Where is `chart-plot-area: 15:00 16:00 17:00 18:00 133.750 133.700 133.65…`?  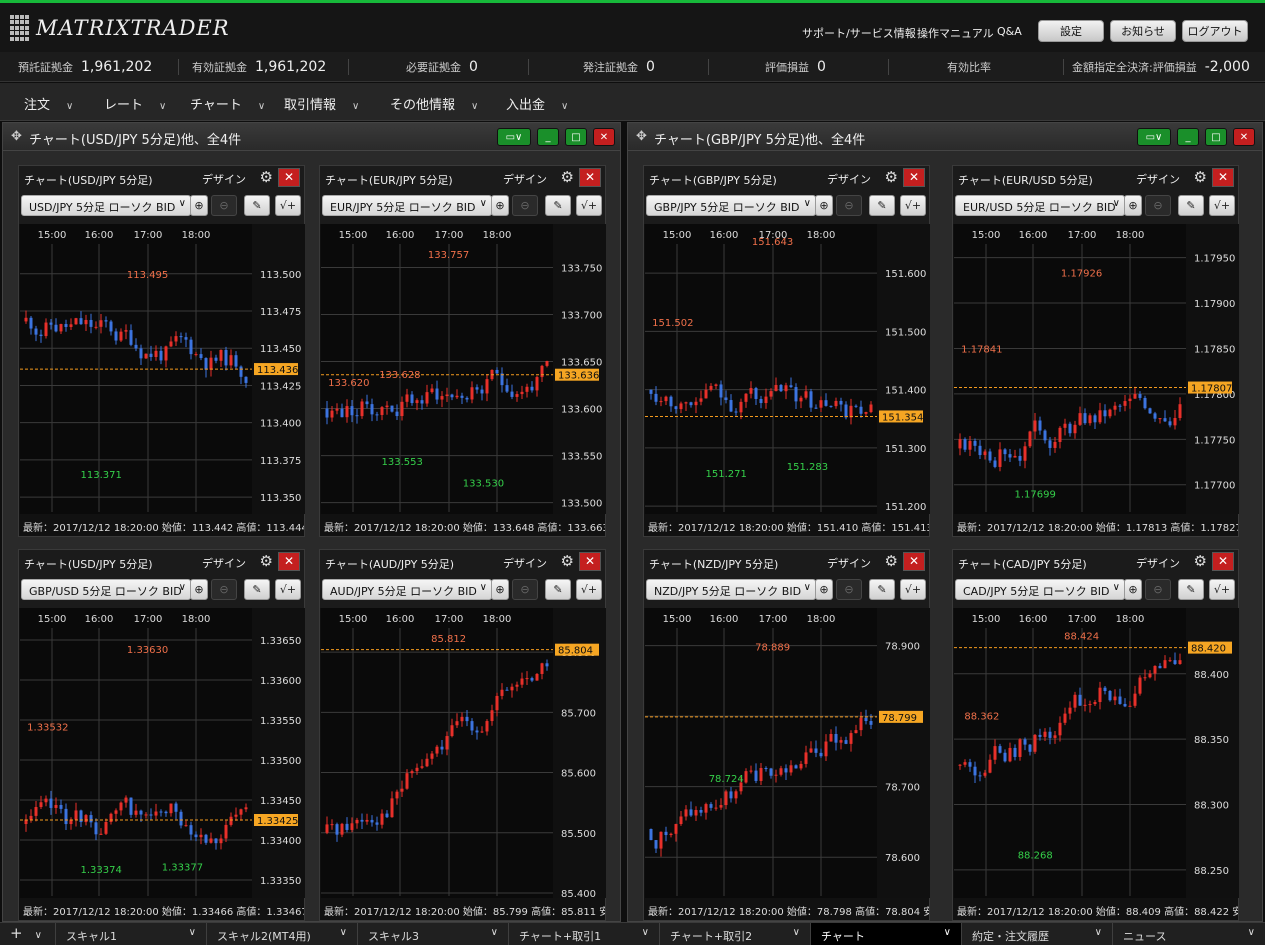
chart-plot-area: 15:00 16:00 17:00 18:00 133.750 133.700 133.65… is located at coordinates (463, 369).